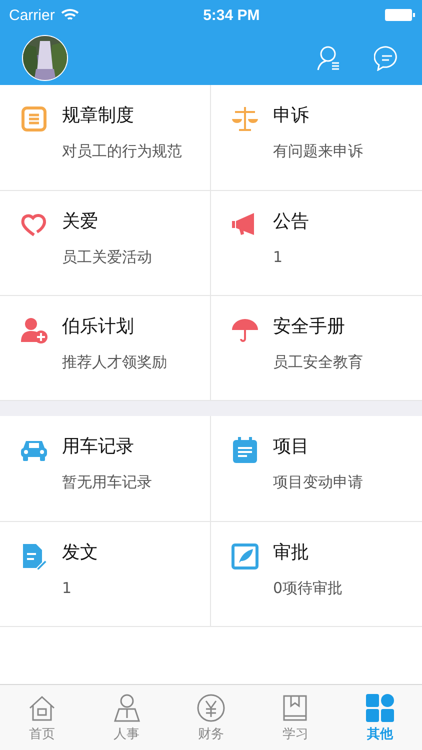  What do you see at coordinates (231, 15) in the screenshot?
I see `status-time: 5:34 PM` at bounding box center [231, 15].